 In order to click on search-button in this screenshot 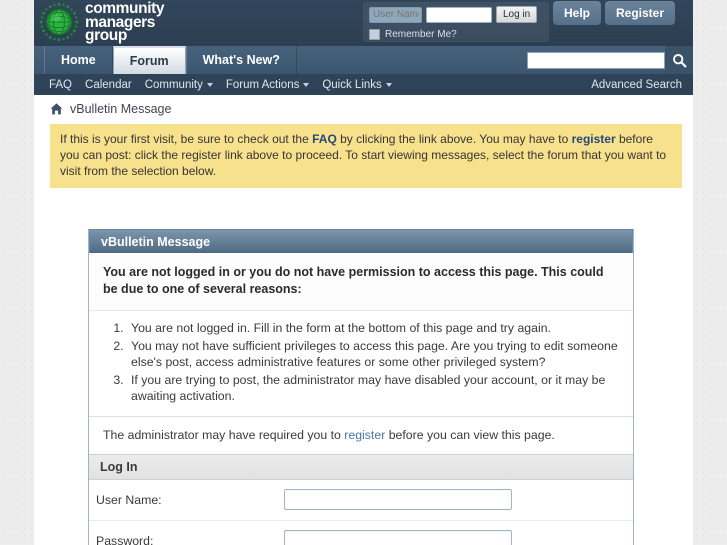, I will do `click(679, 60)`.